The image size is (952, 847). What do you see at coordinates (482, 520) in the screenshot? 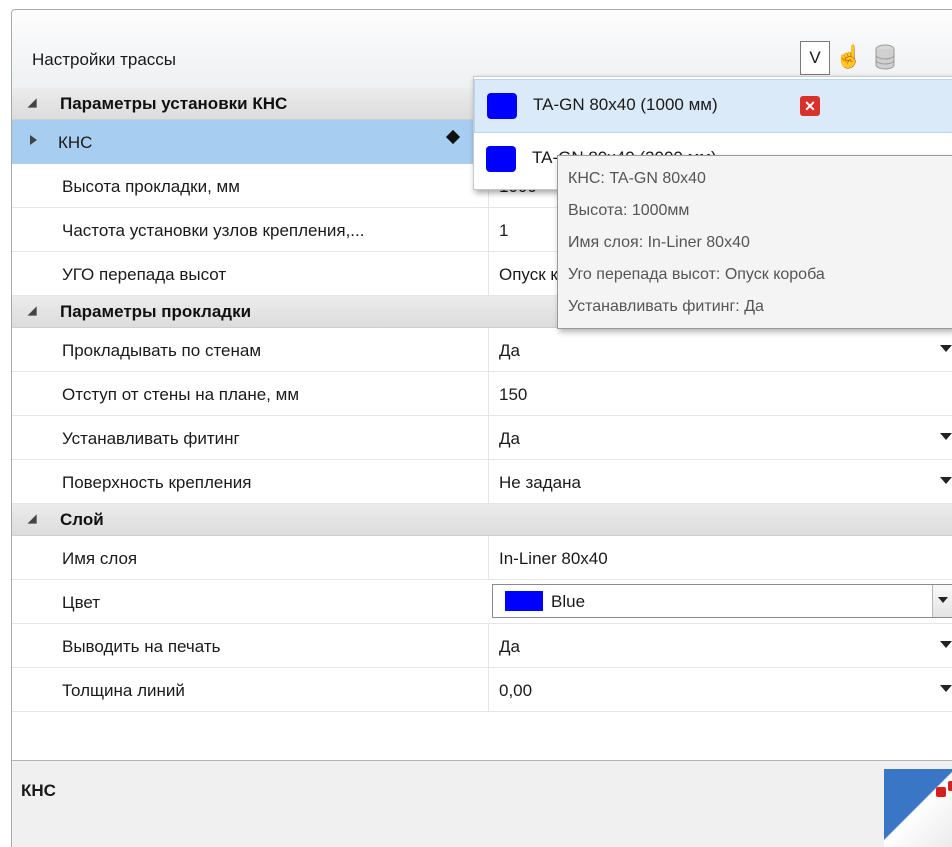
I see `category-layer: ◢ Слой` at bounding box center [482, 520].